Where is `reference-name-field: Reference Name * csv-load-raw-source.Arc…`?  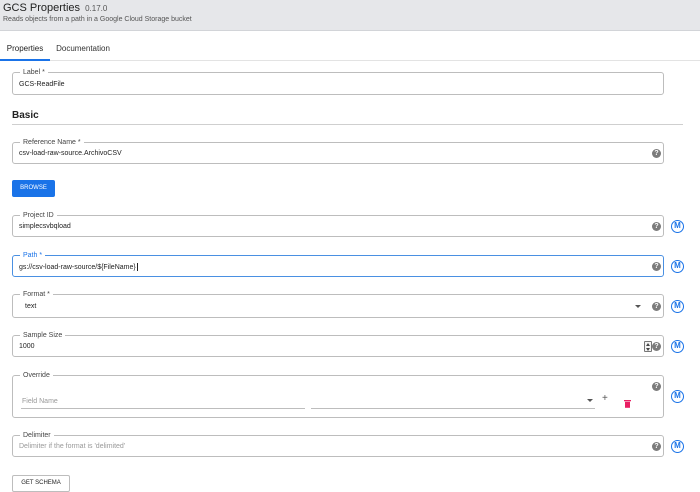
reference-name-field: Reference Name * csv-load-raw-source.Arc… is located at coordinates (338, 151).